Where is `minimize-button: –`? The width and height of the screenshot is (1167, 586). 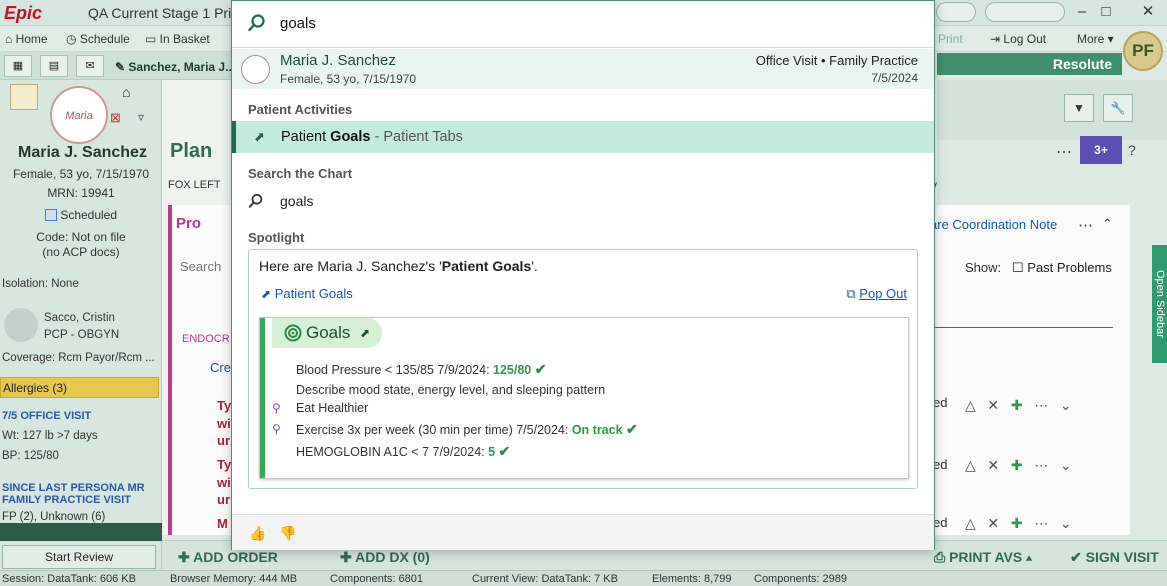
minimize-button: – is located at coordinates (1082, 12).